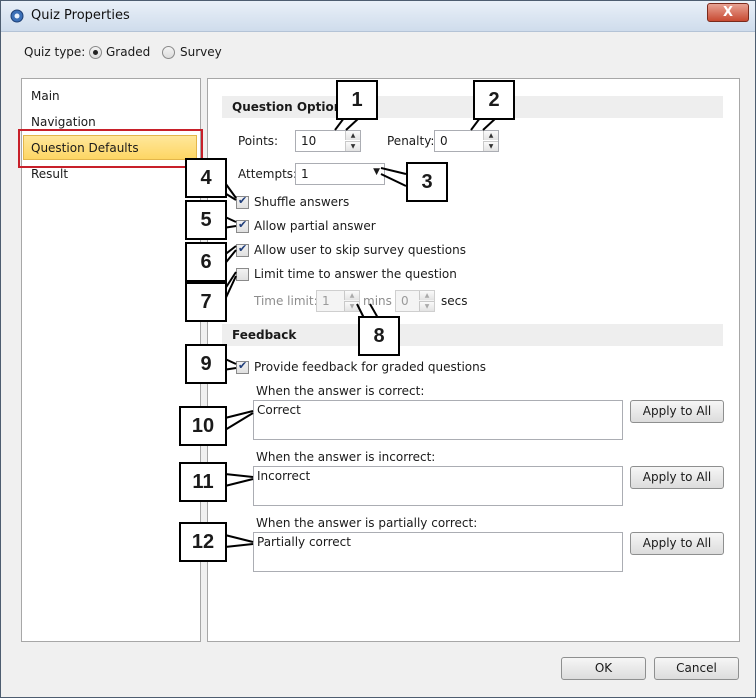 The width and height of the screenshot is (756, 698). Describe the element at coordinates (438, 552) in the screenshot. I see `partial-feedback-textarea: Partially correct` at that location.